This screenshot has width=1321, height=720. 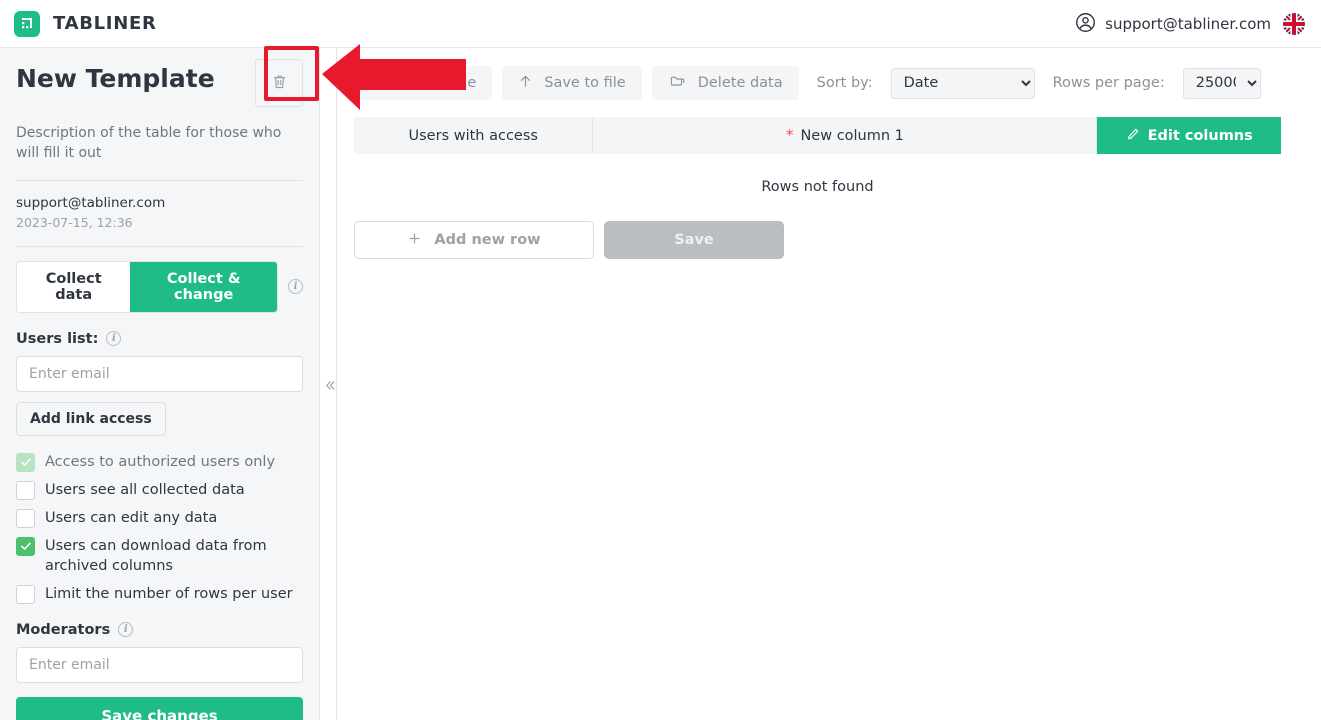 I want to click on pencil-icon, so click(x=1133, y=136).